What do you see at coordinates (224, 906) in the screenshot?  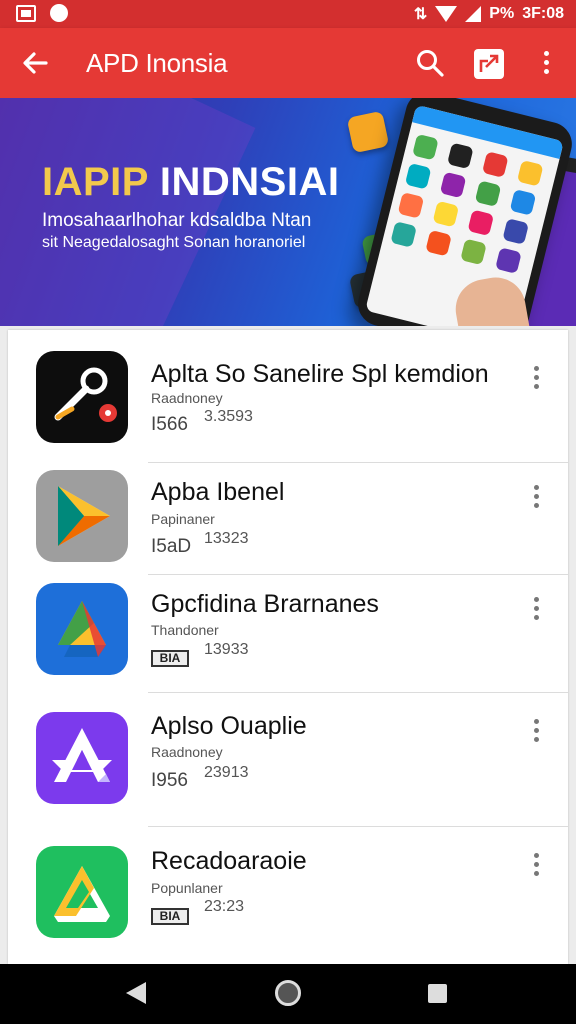 I see `app-download-count: 23:23` at bounding box center [224, 906].